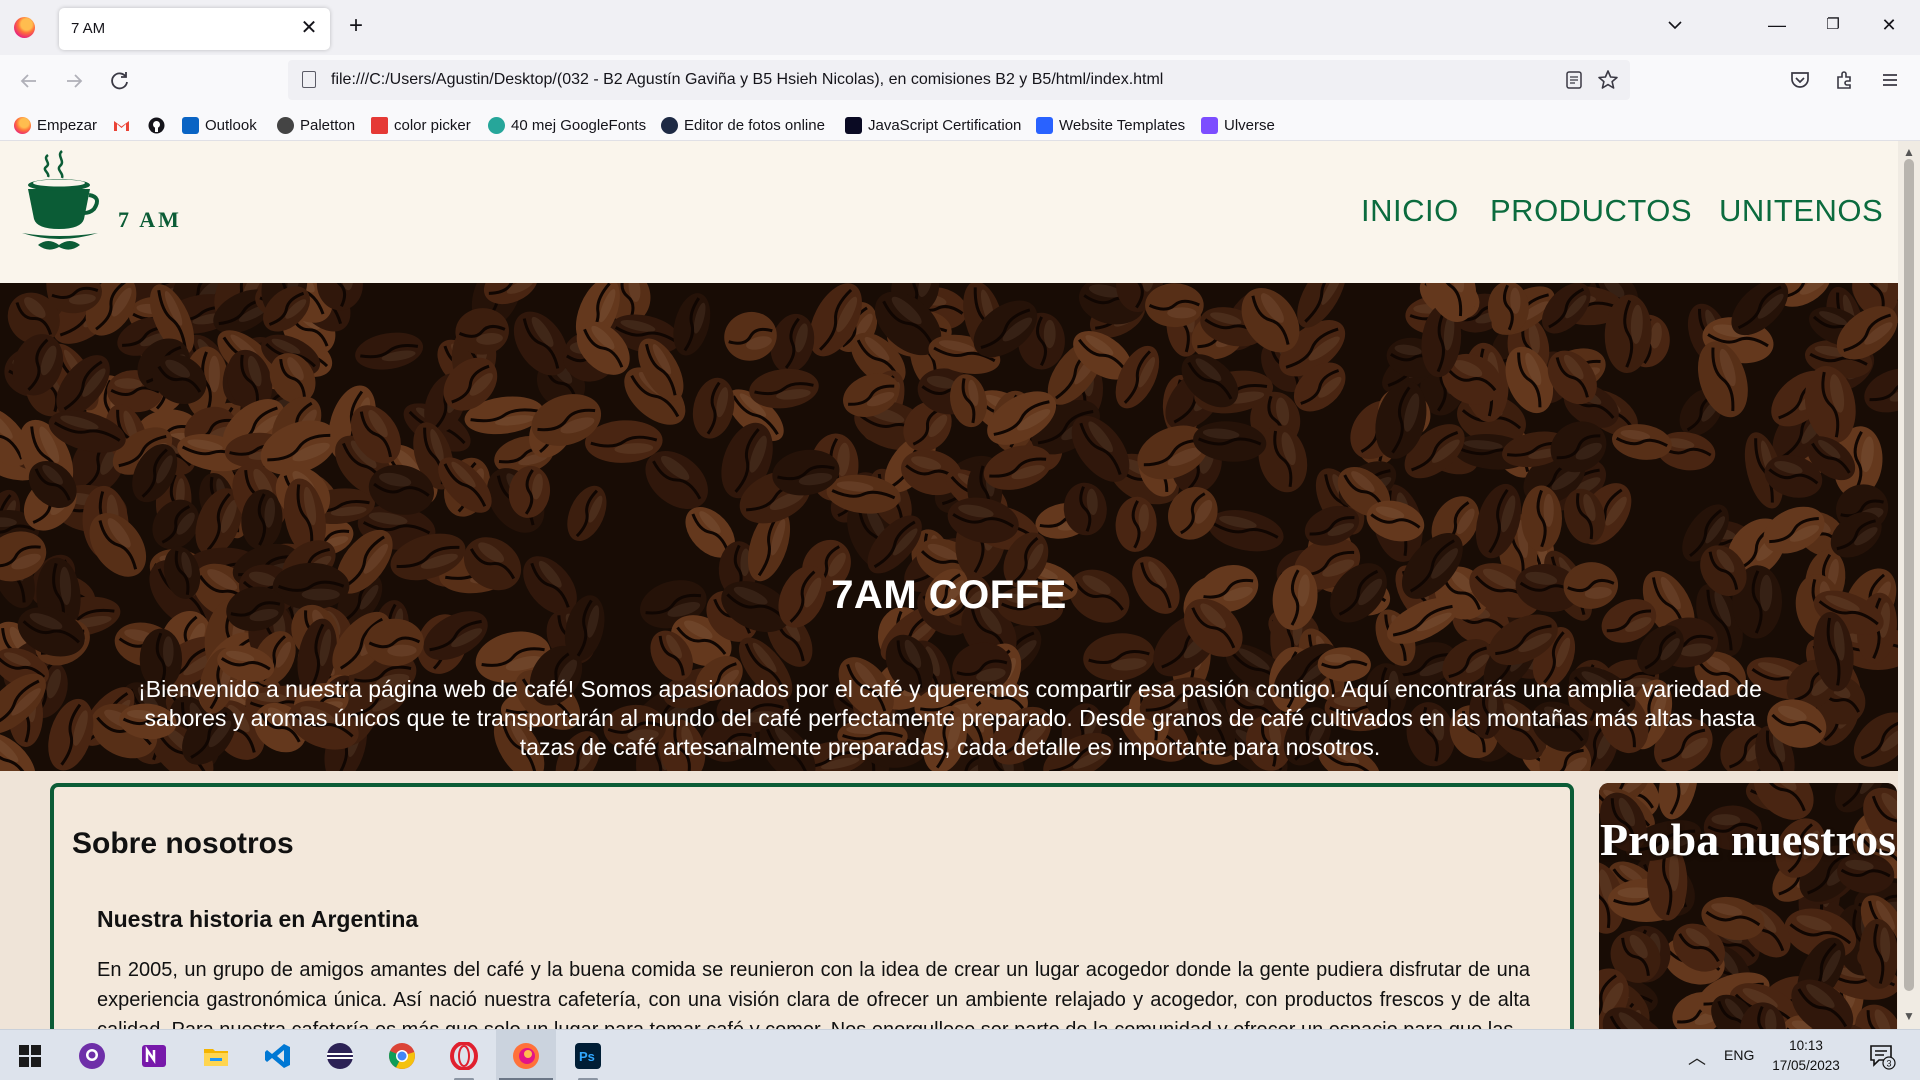 Image resolution: width=1920 pixels, height=1080 pixels. I want to click on extensions-icon, so click(1845, 80).